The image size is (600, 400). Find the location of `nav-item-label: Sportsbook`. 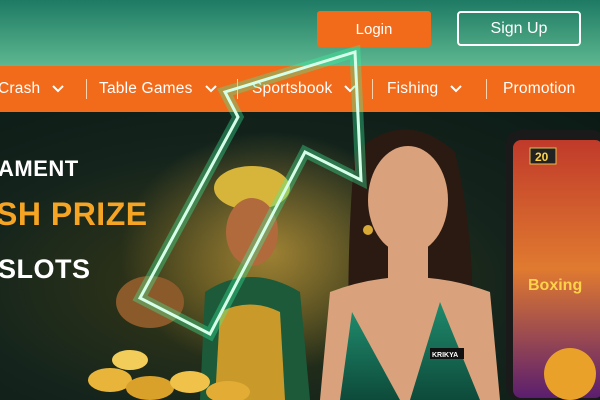

nav-item-label: Sportsbook is located at coordinates (292, 88).